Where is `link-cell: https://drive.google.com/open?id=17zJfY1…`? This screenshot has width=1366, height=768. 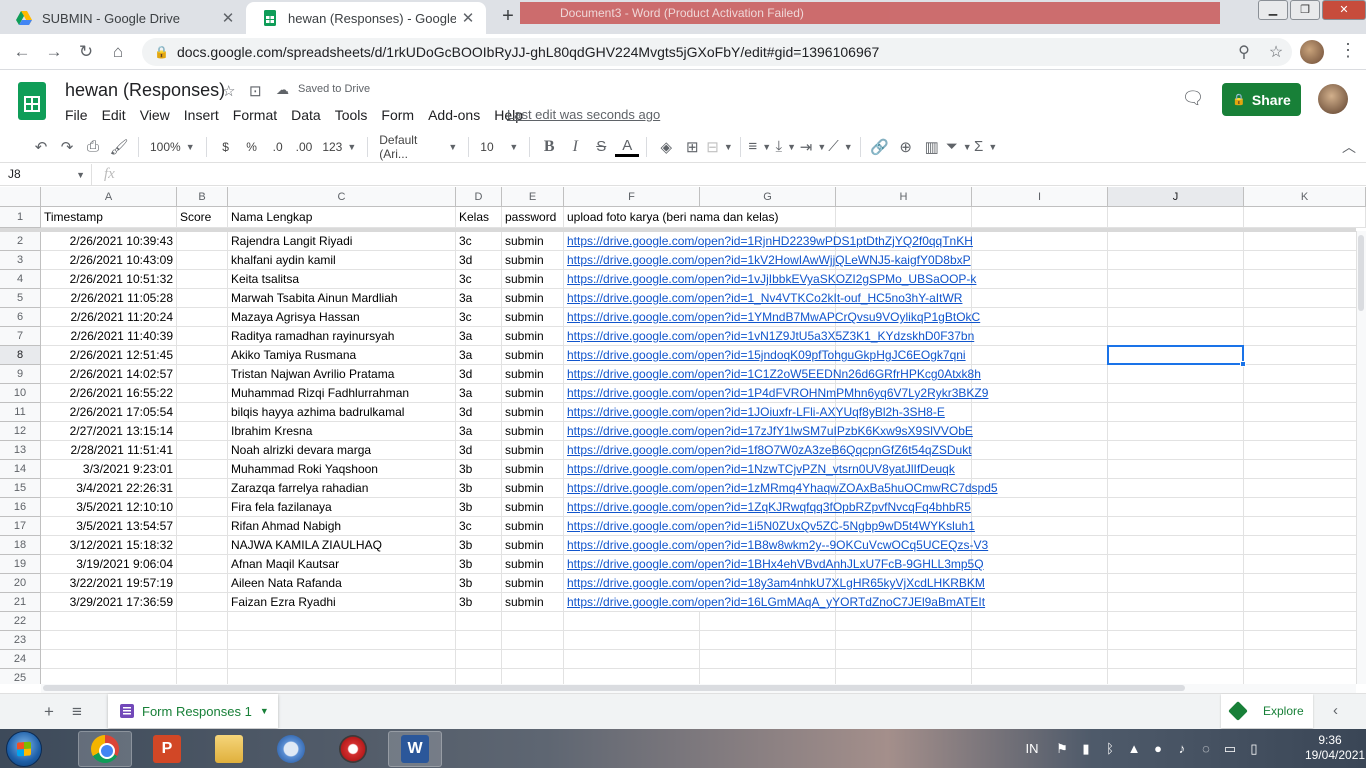 link-cell: https://drive.google.com/open?id=17zJfY1… is located at coordinates (768, 431).